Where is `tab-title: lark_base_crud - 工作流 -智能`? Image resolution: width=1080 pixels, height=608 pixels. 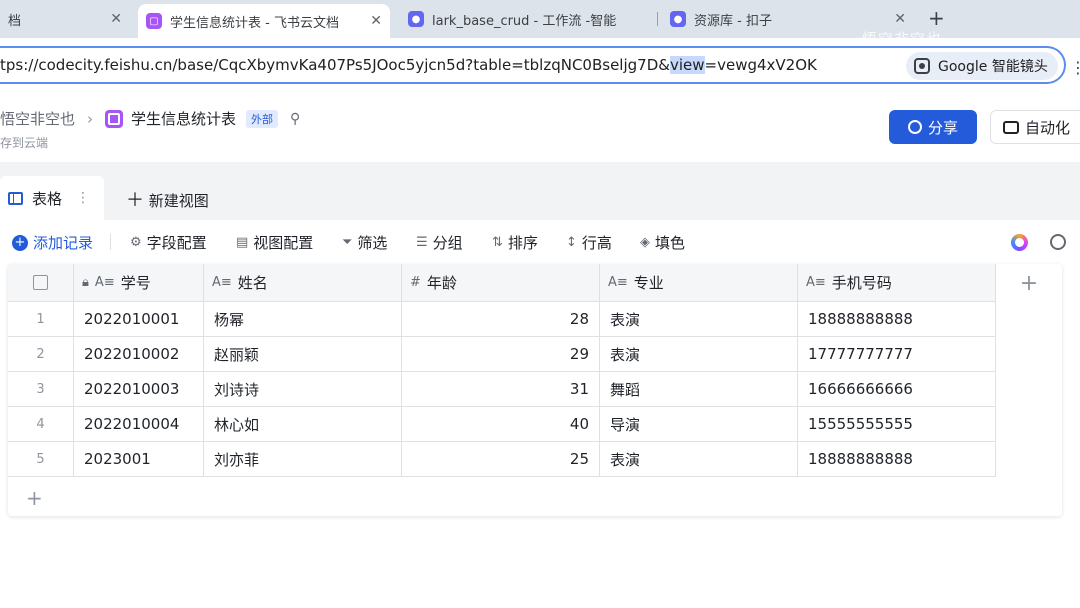
tab-title: lark_base_crud - 工作流 -智能 is located at coordinates (524, 21).